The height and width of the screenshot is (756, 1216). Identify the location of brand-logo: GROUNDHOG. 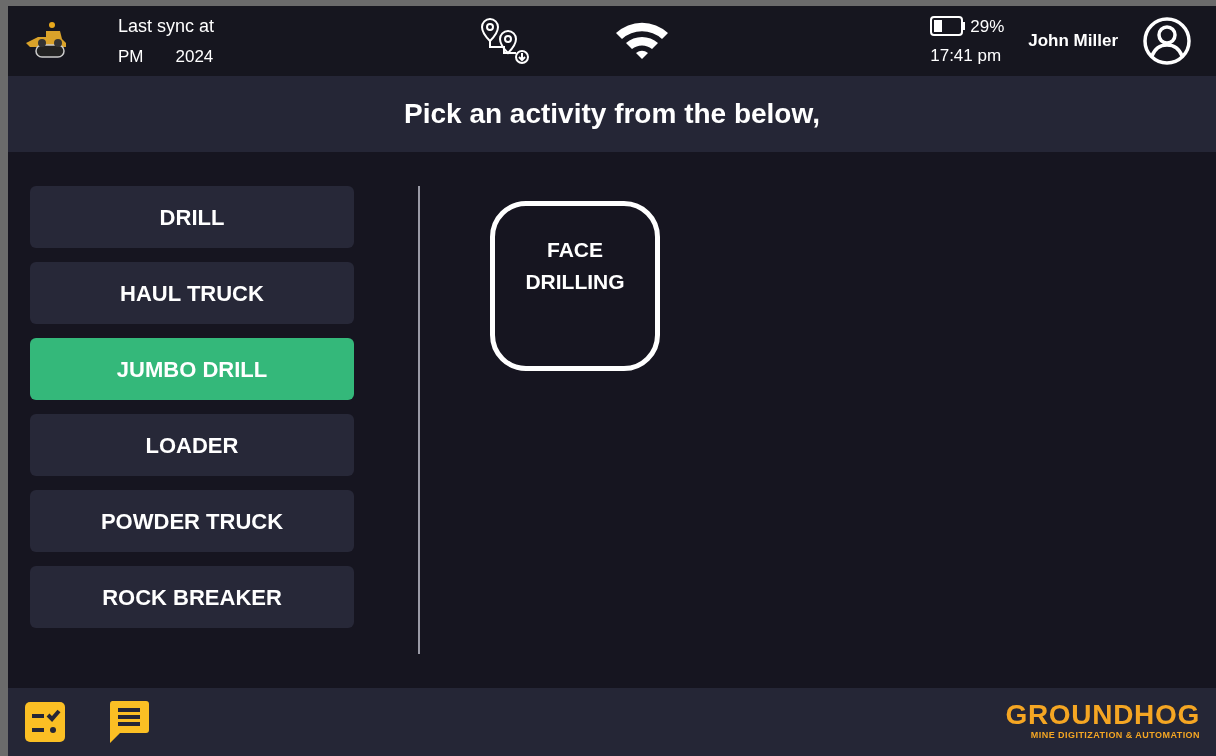
(1102, 715).